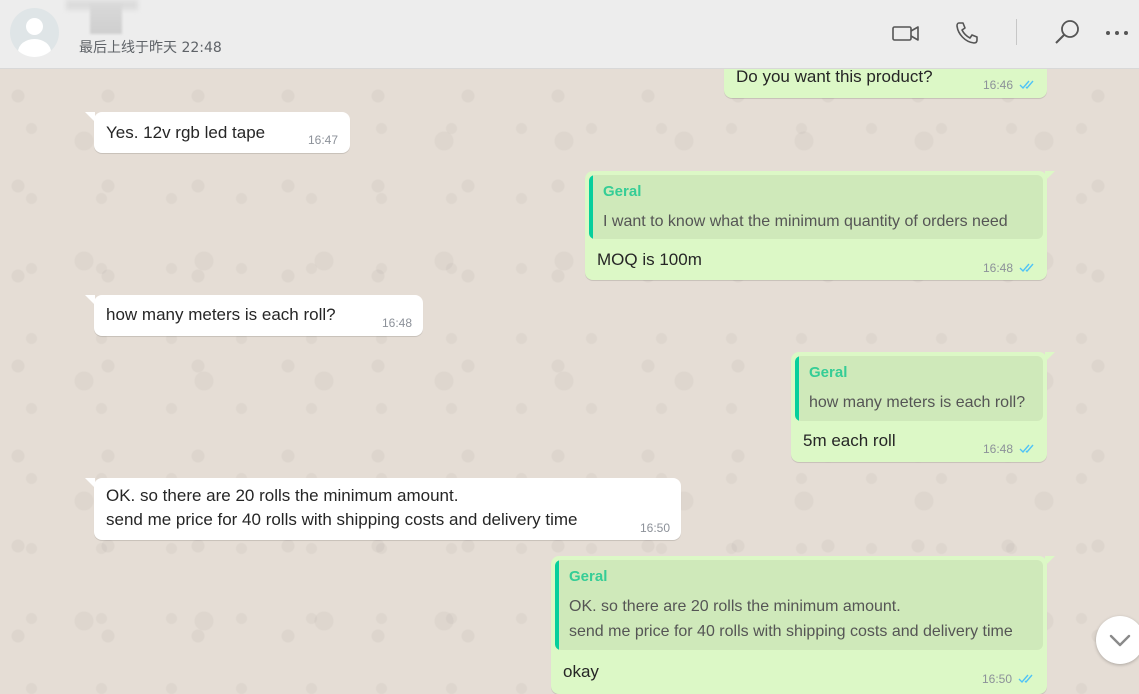 Image resolution: width=1139 pixels, height=694 pixels. What do you see at coordinates (906, 33) in the screenshot?
I see `video-call-icon` at bounding box center [906, 33].